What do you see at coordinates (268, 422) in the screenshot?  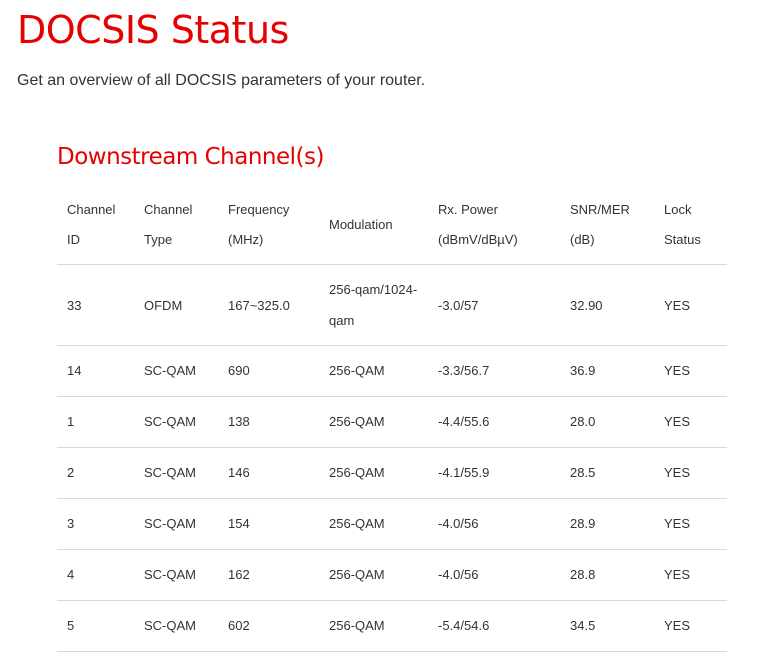 I see `cell-frequency: 138` at bounding box center [268, 422].